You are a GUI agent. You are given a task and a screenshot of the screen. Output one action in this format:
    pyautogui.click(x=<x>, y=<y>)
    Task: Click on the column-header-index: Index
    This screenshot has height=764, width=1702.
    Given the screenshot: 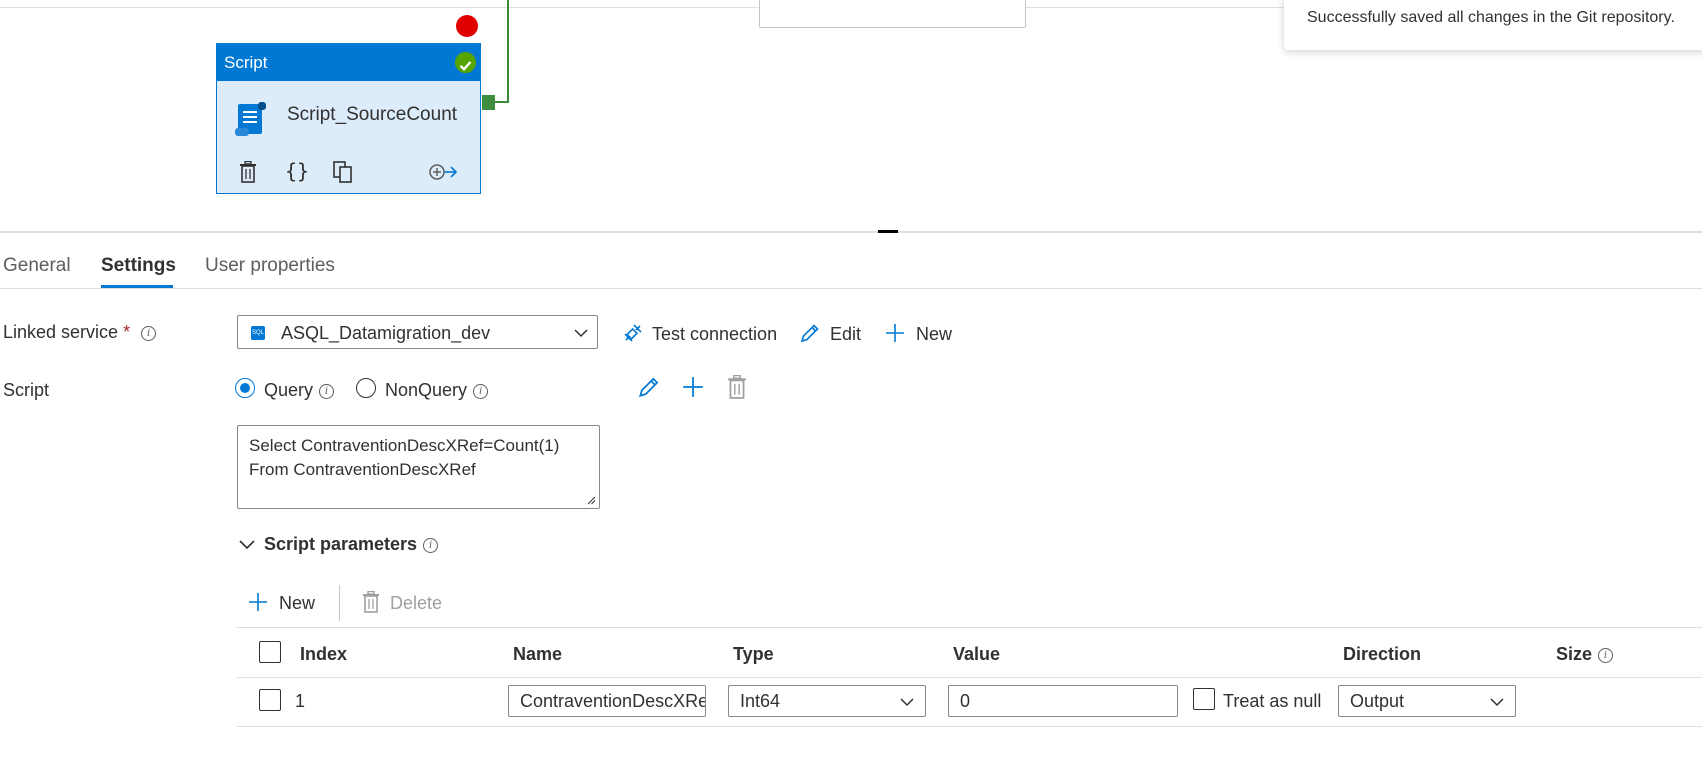 What is the action you would take?
    pyautogui.click(x=323, y=654)
    